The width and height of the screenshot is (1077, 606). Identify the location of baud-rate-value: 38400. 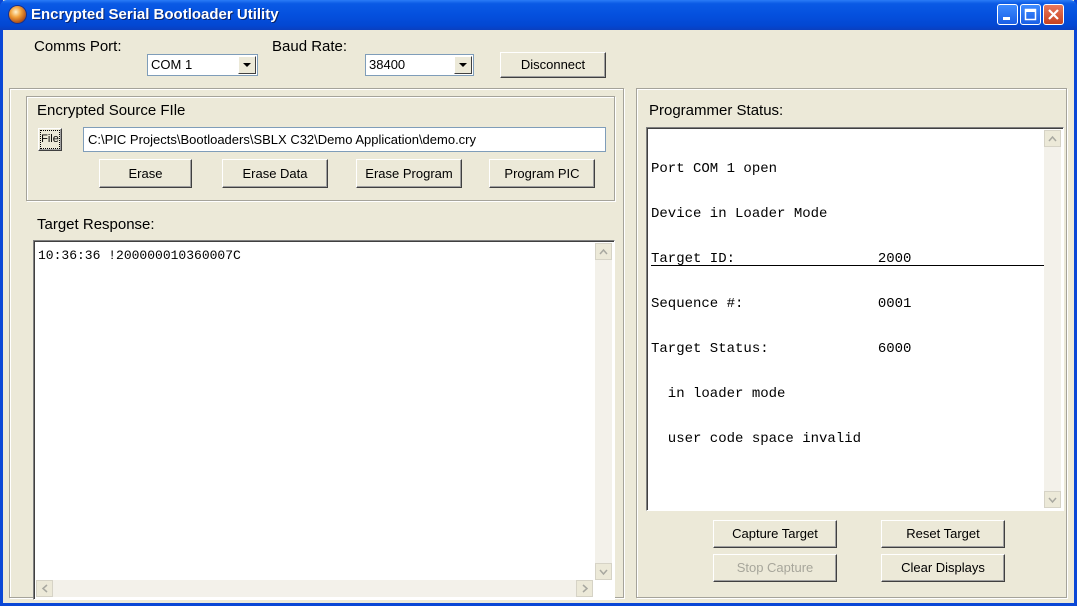
(387, 64).